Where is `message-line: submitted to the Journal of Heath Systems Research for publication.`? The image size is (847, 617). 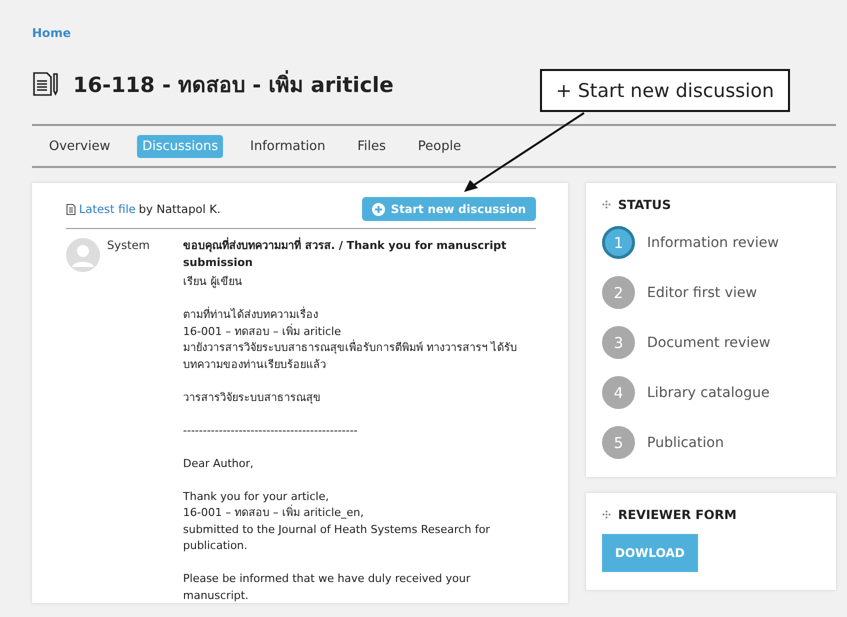 message-line: submitted to the Journal of Heath Systems Research for publication. is located at coordinates (337, 538).